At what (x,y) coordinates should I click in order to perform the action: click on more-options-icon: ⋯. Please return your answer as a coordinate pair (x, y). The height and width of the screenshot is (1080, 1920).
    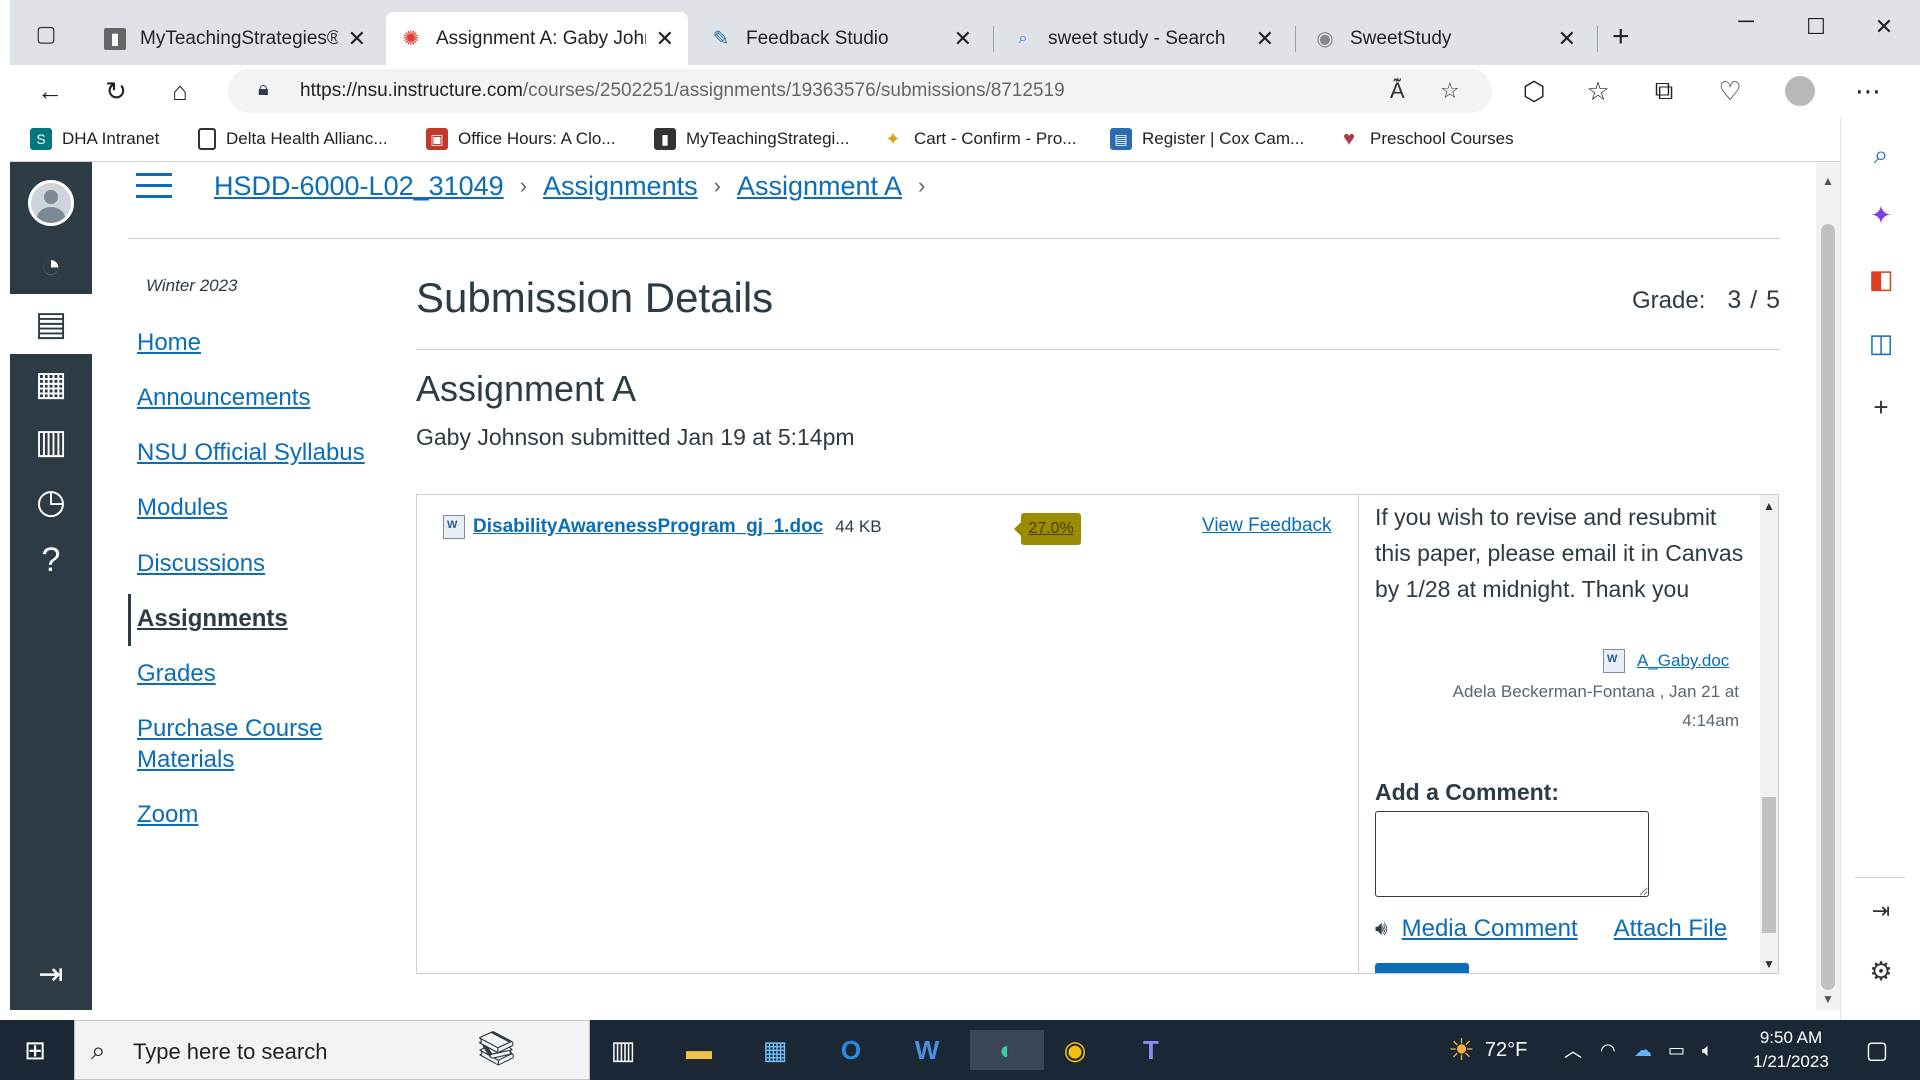
    Looking at the image, I should click on (1868, 91).